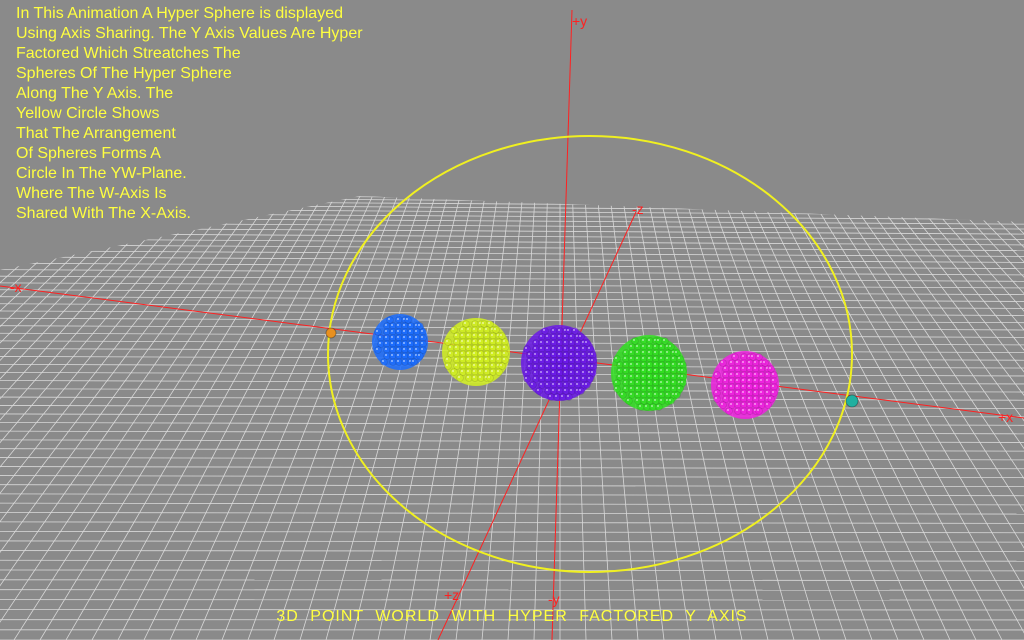 Image resolution: width=1024 pixels, height=640 pixels. Describe the element at coordinates (451, 595) in the screenshot. I see `pos-z-label: +z` at that location.